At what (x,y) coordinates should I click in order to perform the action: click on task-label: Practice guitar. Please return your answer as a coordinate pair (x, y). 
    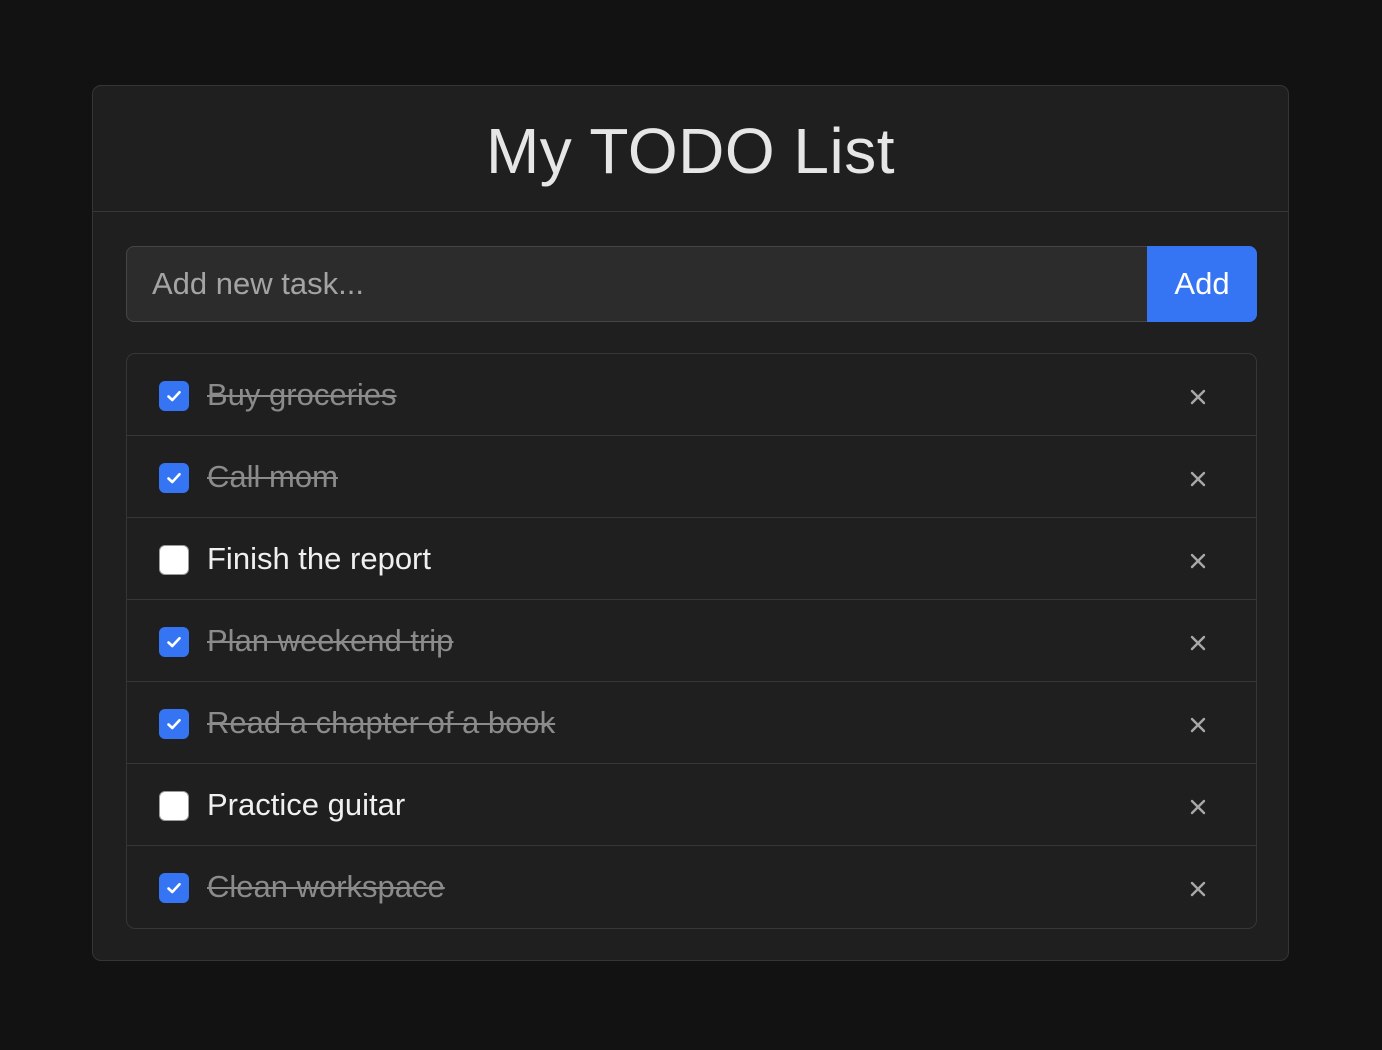
    Looking at the image, I should click on (306, 804).